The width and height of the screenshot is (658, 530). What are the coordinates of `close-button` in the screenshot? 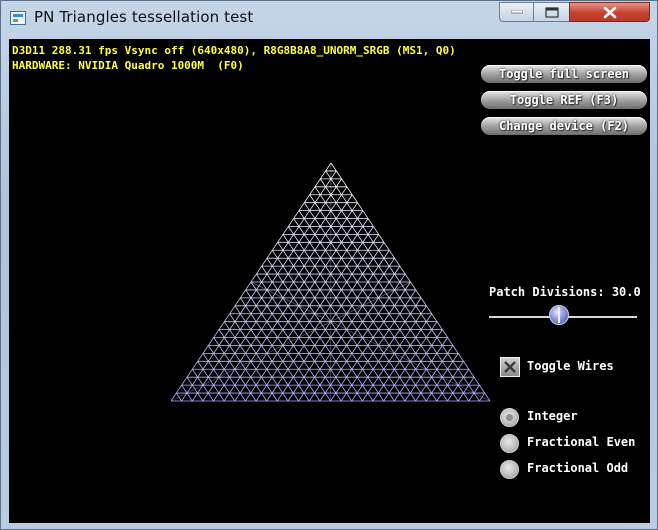 It's located at (609, 12).